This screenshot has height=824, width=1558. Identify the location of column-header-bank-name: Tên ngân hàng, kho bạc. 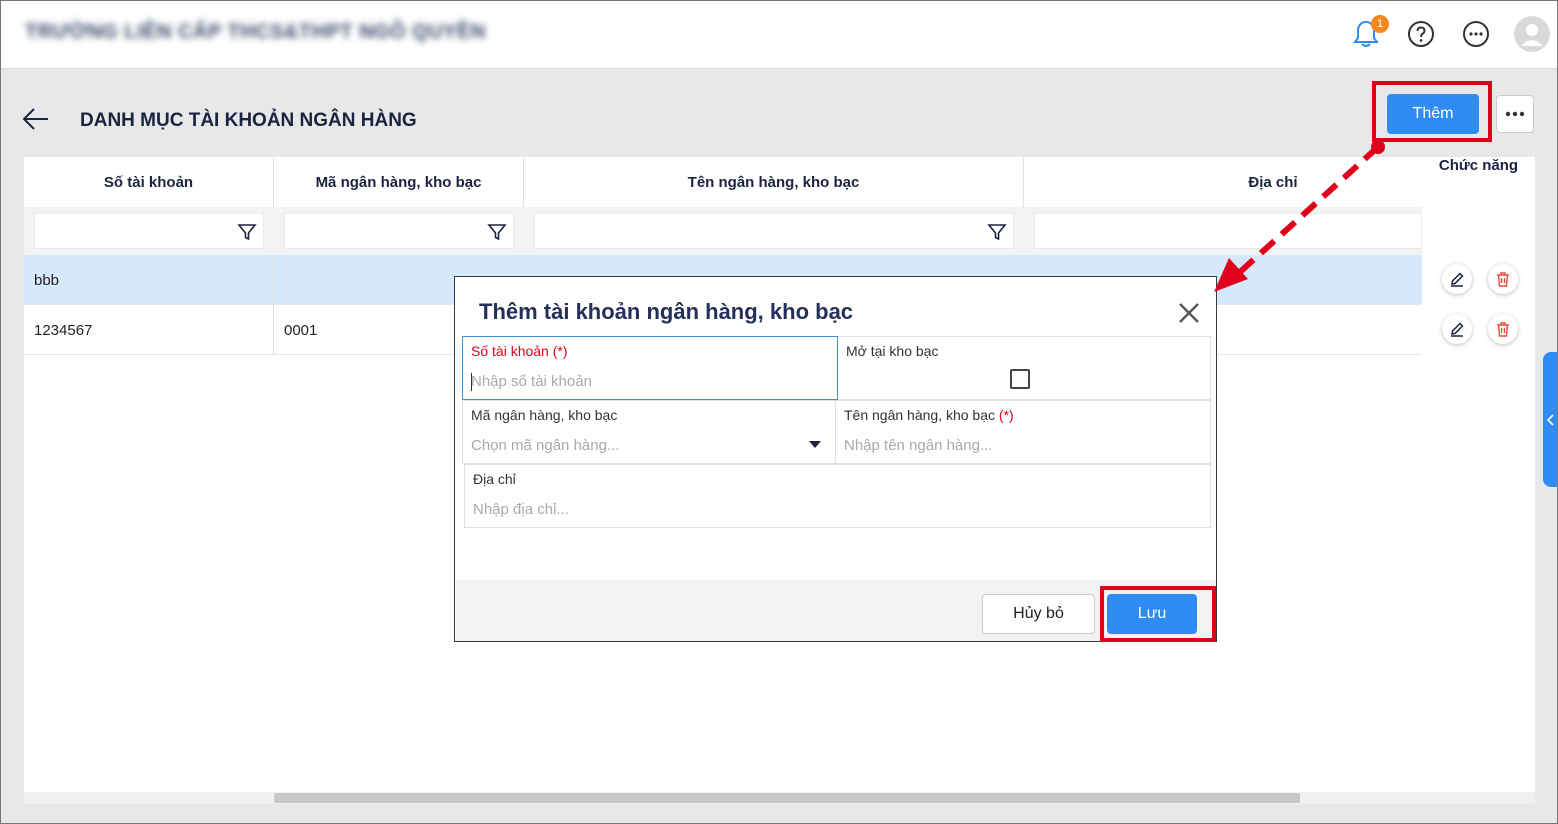
(774, 182).